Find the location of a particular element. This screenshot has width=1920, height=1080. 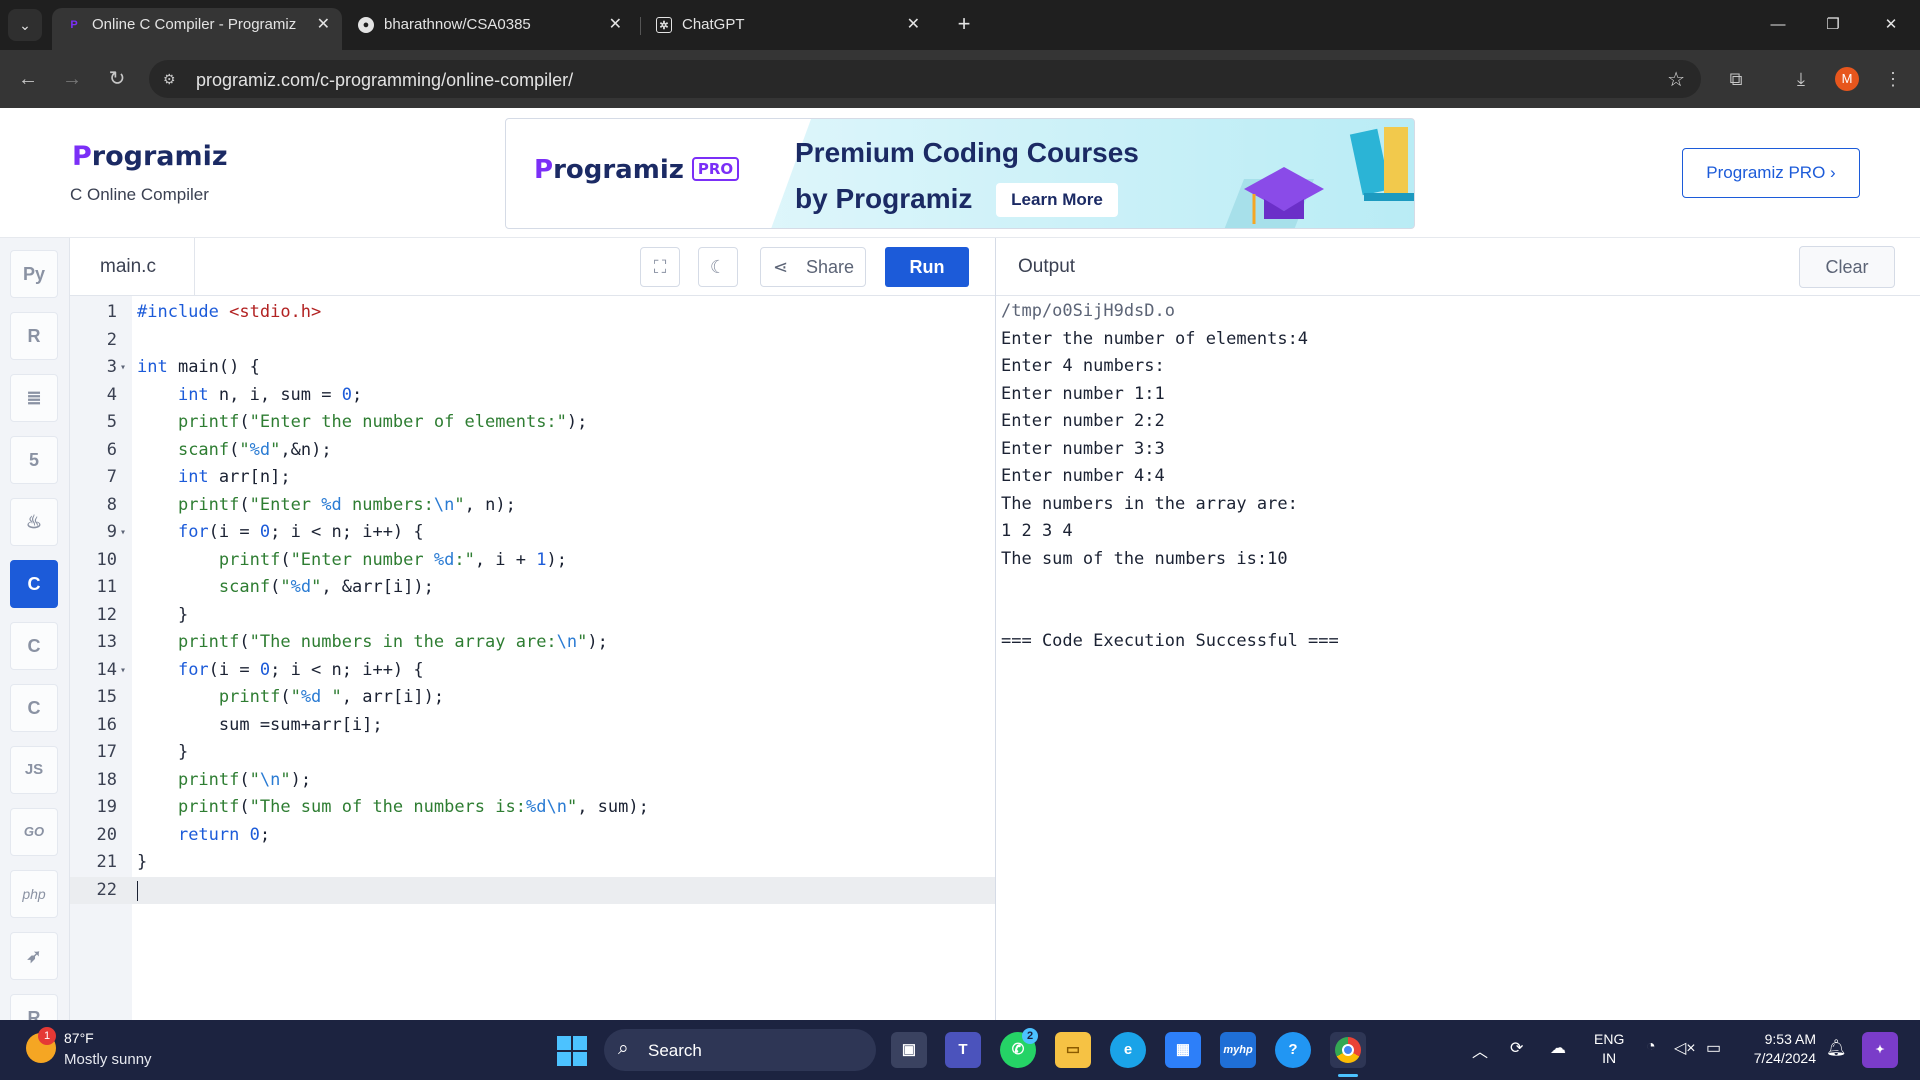

csharp-icon: C is located at coordinates (34, 708).